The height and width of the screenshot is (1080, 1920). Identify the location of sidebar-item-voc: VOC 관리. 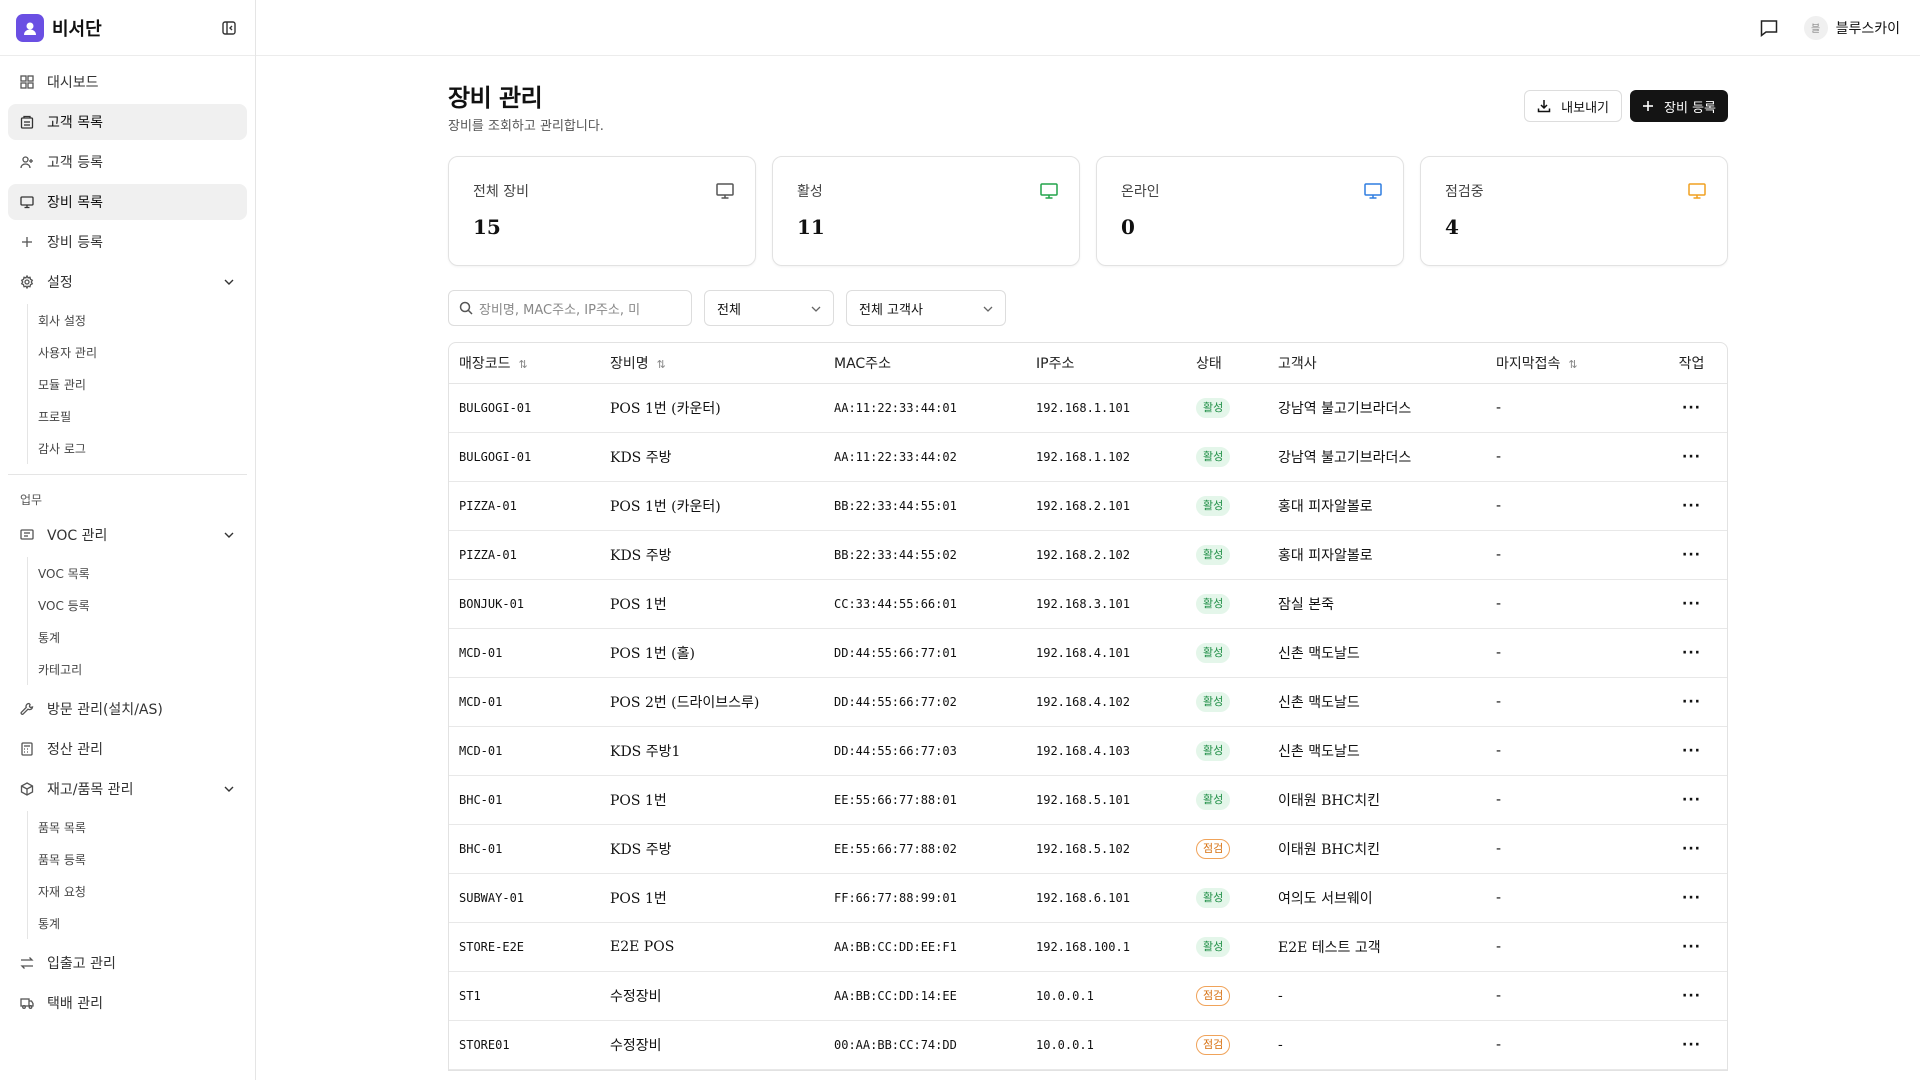
(127, 535).